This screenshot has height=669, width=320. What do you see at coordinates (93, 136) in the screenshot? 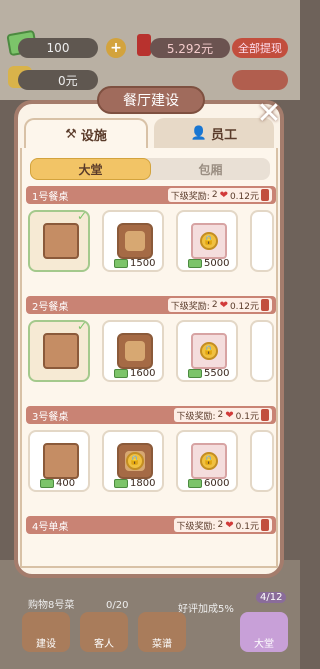
I see `tab-facilities-label: 设施` at bounding box center [93, 136].